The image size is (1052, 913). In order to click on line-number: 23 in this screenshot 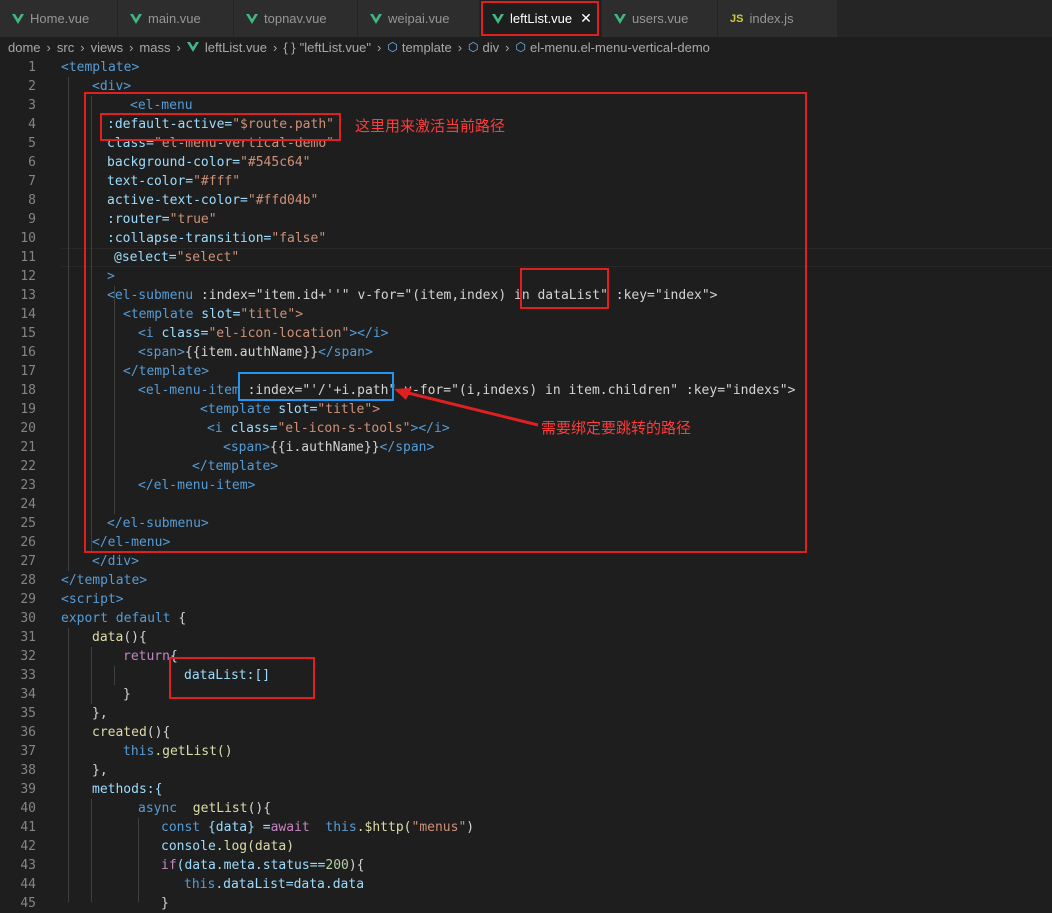, I will do `click(28, 485)`.